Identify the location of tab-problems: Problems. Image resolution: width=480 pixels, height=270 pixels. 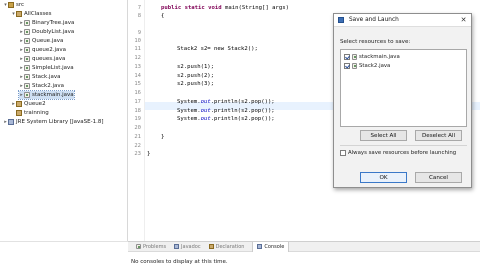
(151, 247).